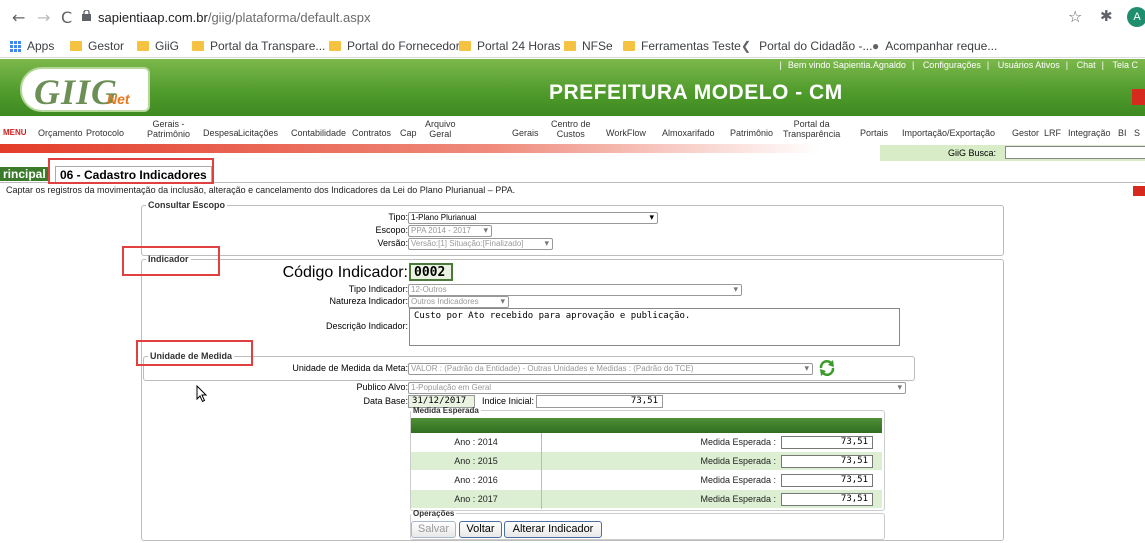 The image size is (1145, 543). I want to click on tela-link: Tela C, so click(1125, 65).